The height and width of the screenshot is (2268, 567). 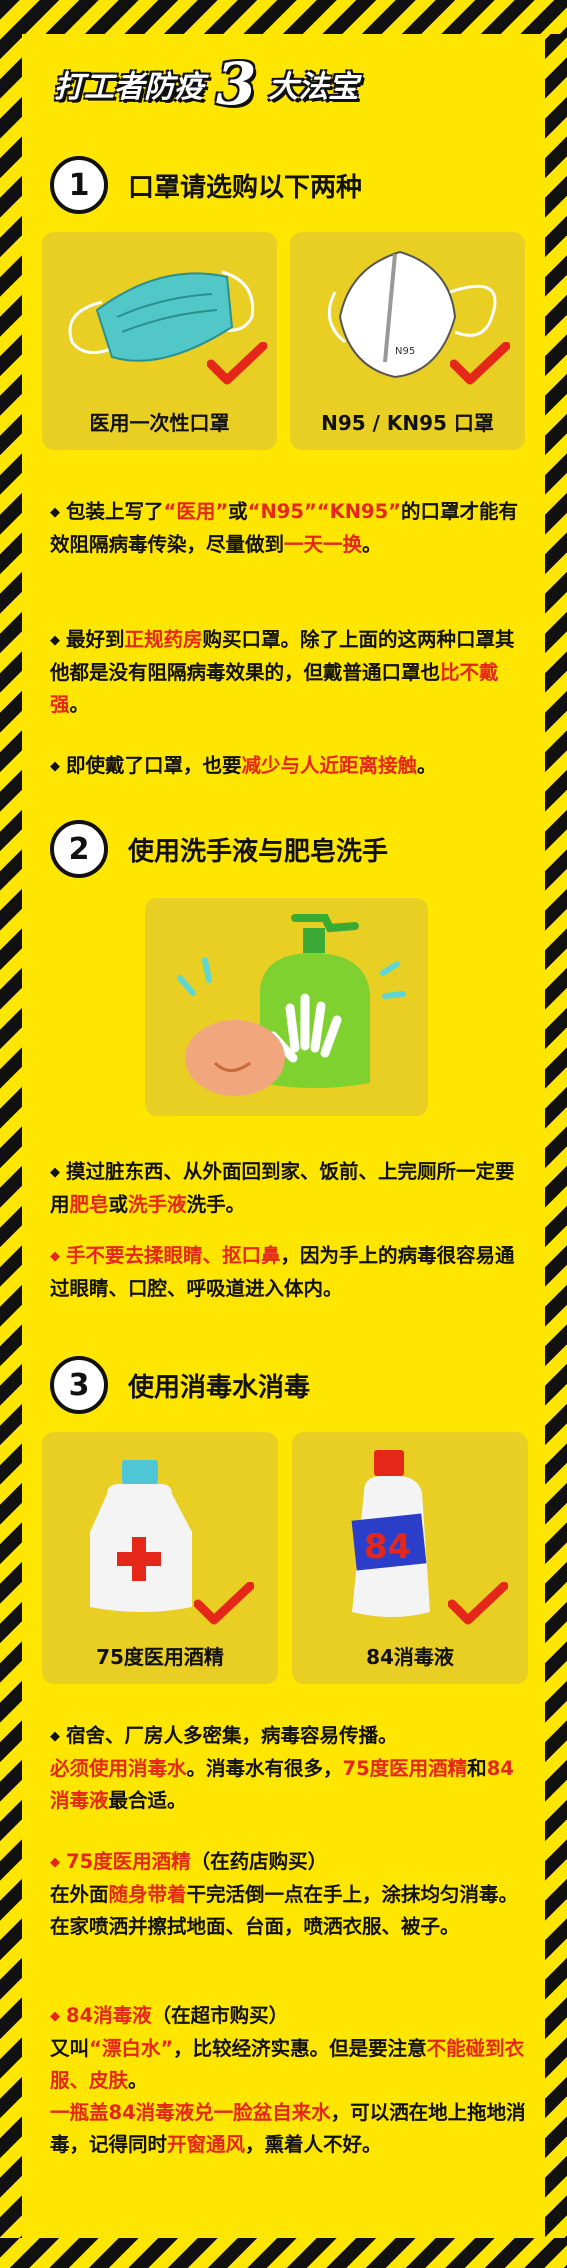 I want to click on text-run: 最合适。, so click(x=147, y=1800).